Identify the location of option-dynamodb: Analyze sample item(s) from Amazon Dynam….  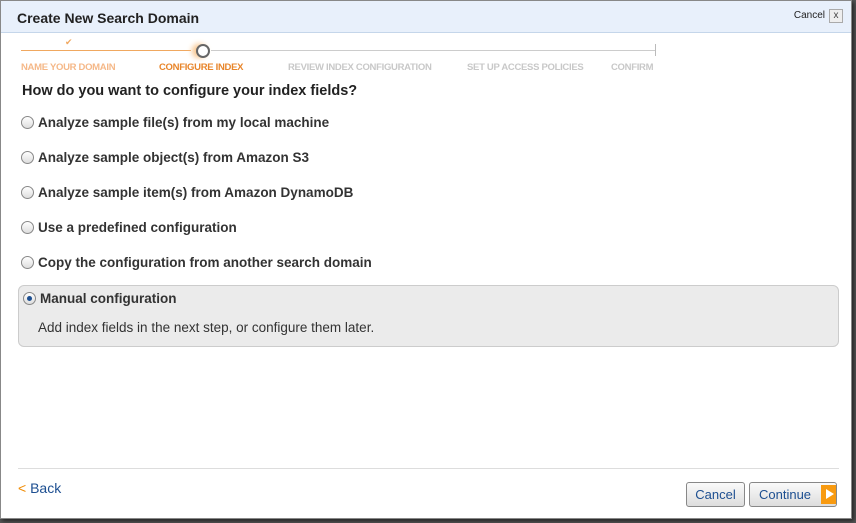
(187, 192).